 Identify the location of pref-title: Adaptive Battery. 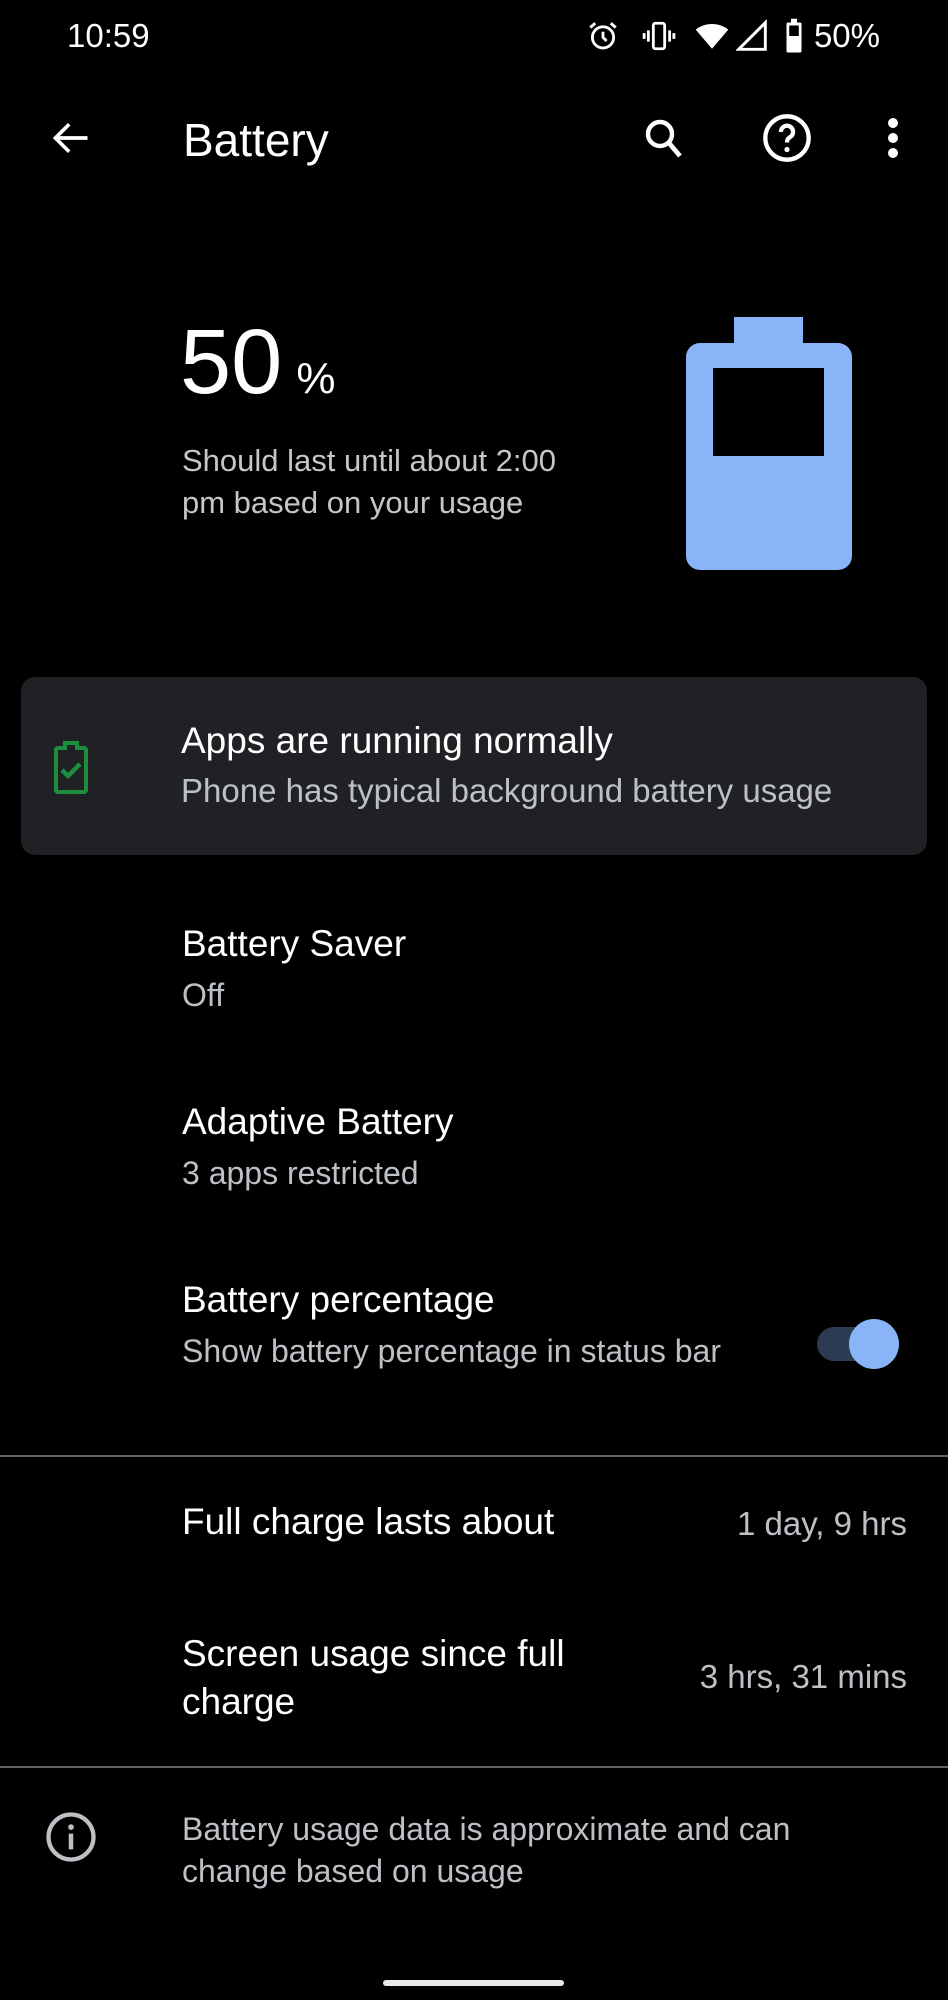
(318, 1121).